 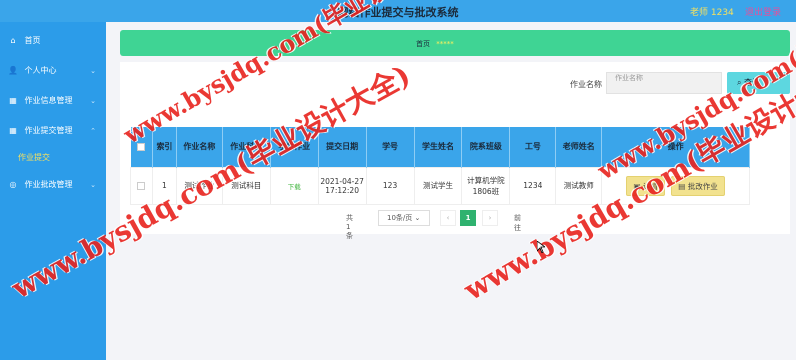 I want to click on cell-date: 2021-04-27 17:12:20, so click(x=342, y=185).